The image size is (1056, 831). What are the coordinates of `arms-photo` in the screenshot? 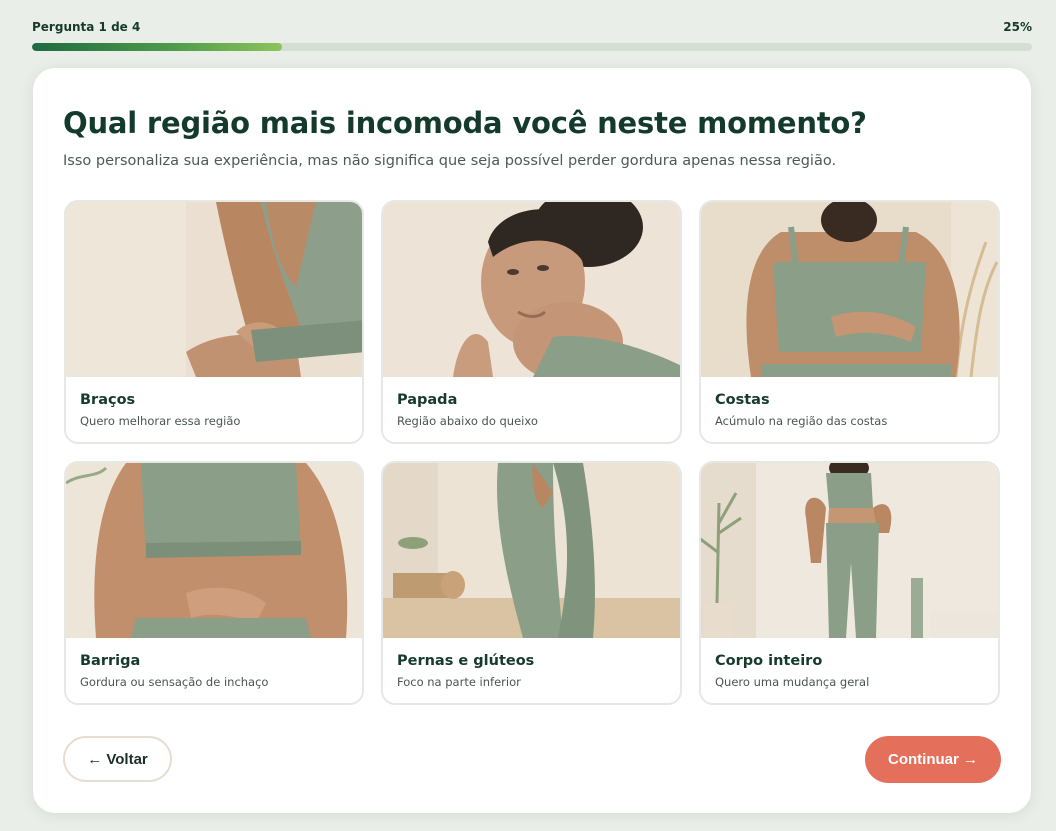 It's located at (214, 289).